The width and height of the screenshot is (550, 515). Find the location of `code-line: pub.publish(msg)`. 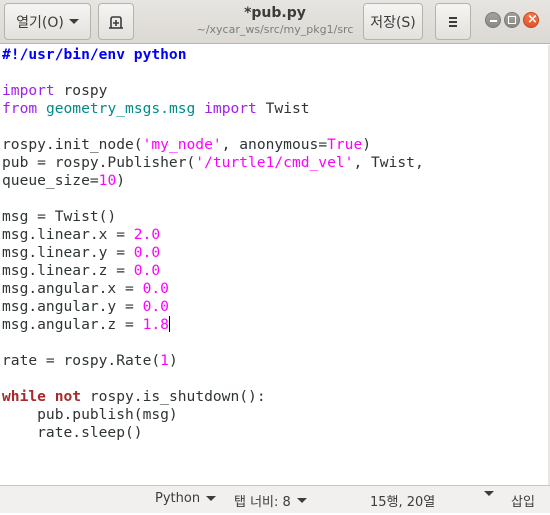

code-line: pub.publish(msg) is located at coordinates (213, 415).